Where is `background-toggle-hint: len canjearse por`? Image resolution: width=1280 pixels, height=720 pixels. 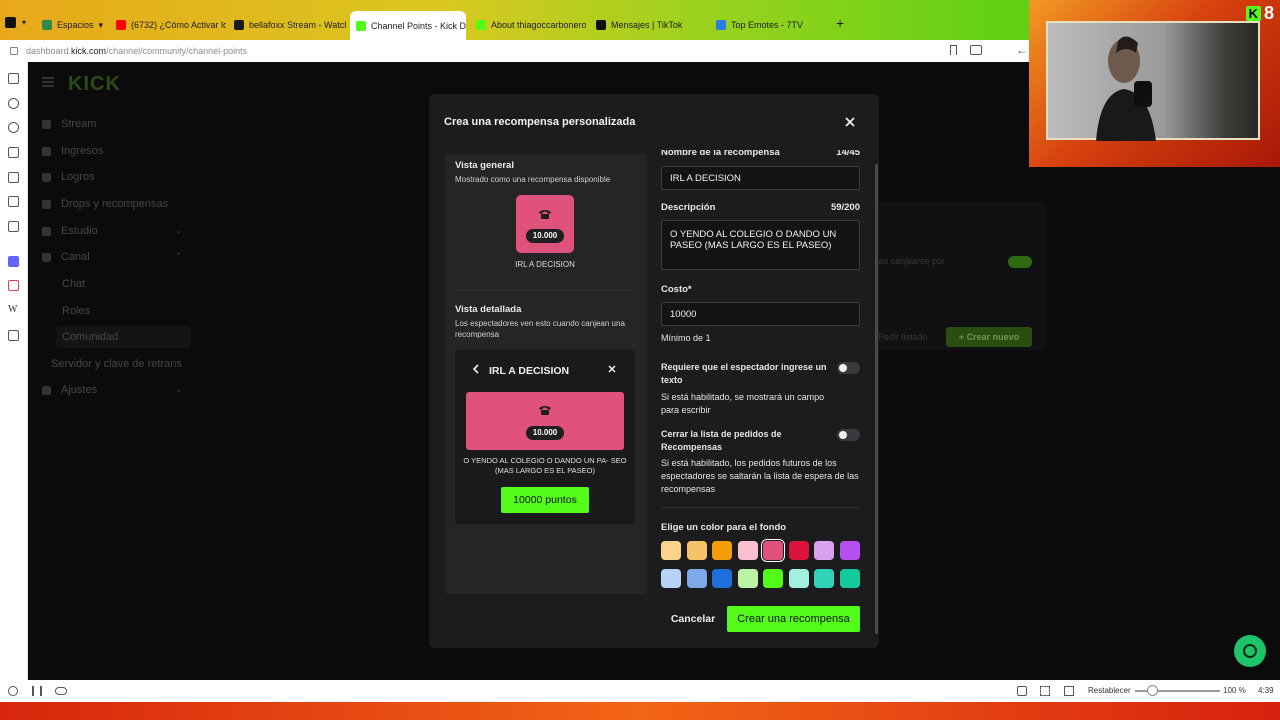 background-toggle-hint: len canjearse por is located at coordinates (911, 261).